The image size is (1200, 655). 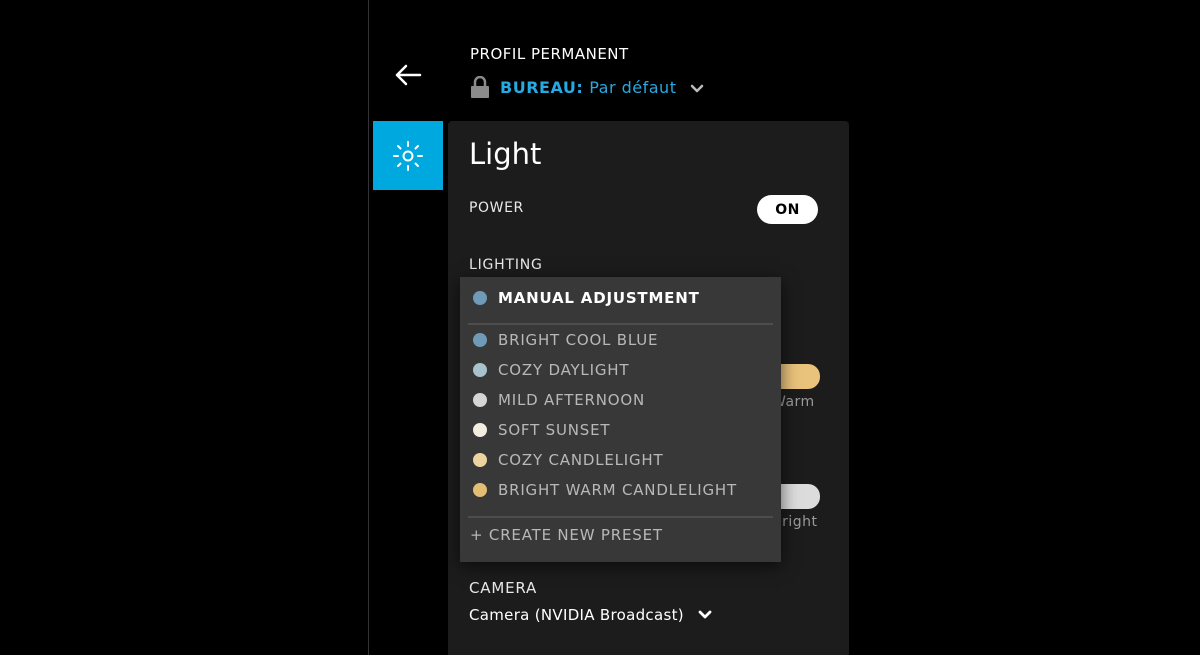 I want to click on power-toggle: ON, so click(x=787, y=209).